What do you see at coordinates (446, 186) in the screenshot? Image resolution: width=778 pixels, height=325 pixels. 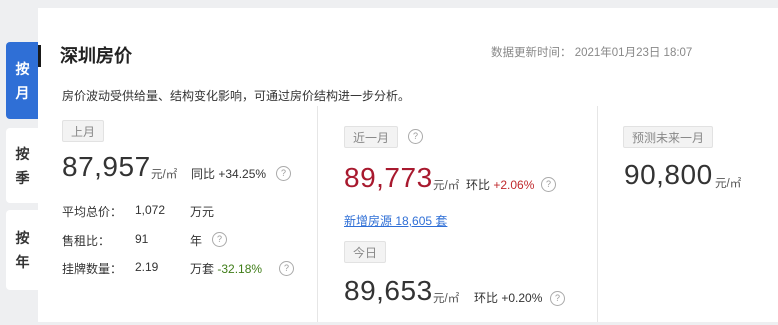 I see `recent-month-price-unit: 元/㎡` at bounding box center [446, 186].